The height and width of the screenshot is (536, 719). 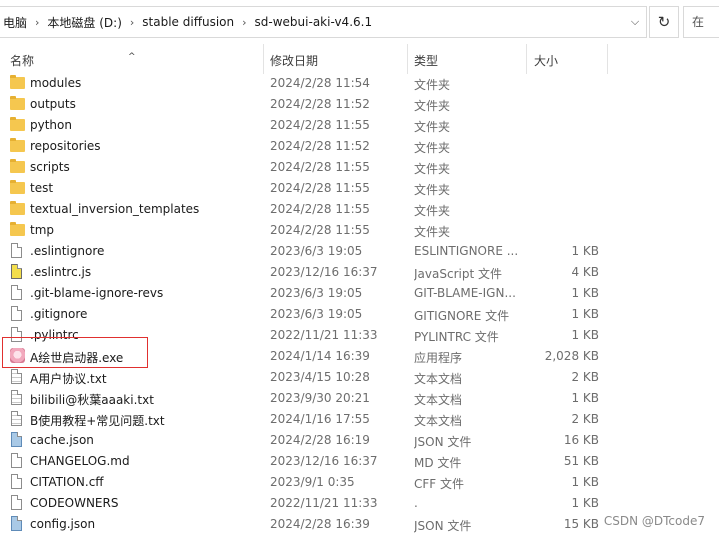 I want to click on file-row: .gitignore 2023/6/3 19:05 GITIGNORE 文件 1 KB, so click(x=359, y=314).